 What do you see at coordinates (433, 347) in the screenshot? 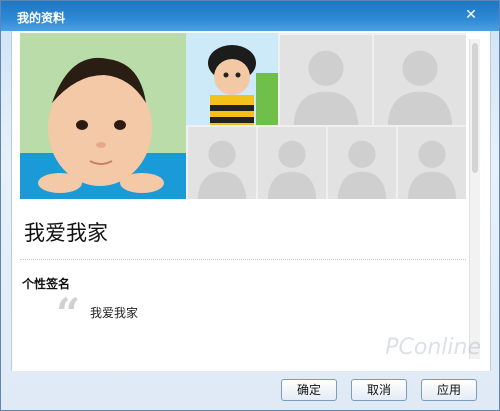
I see `watermark-logo: PConline` at bounding box center [433, 347].